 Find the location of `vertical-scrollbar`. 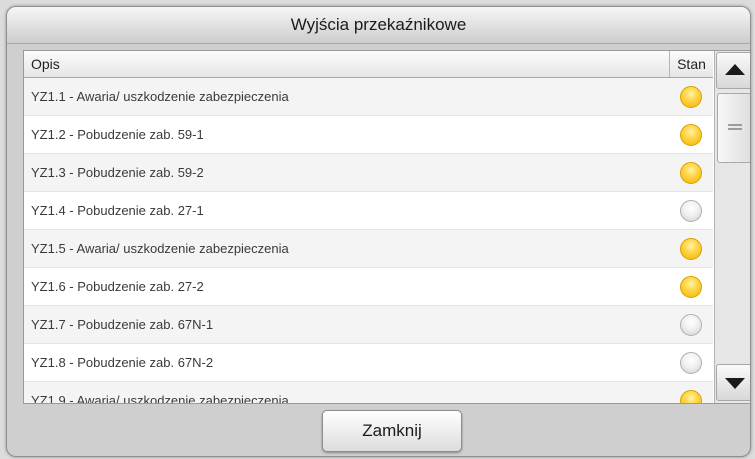

vertical-scrollbar is located at coordinates (732, 227).